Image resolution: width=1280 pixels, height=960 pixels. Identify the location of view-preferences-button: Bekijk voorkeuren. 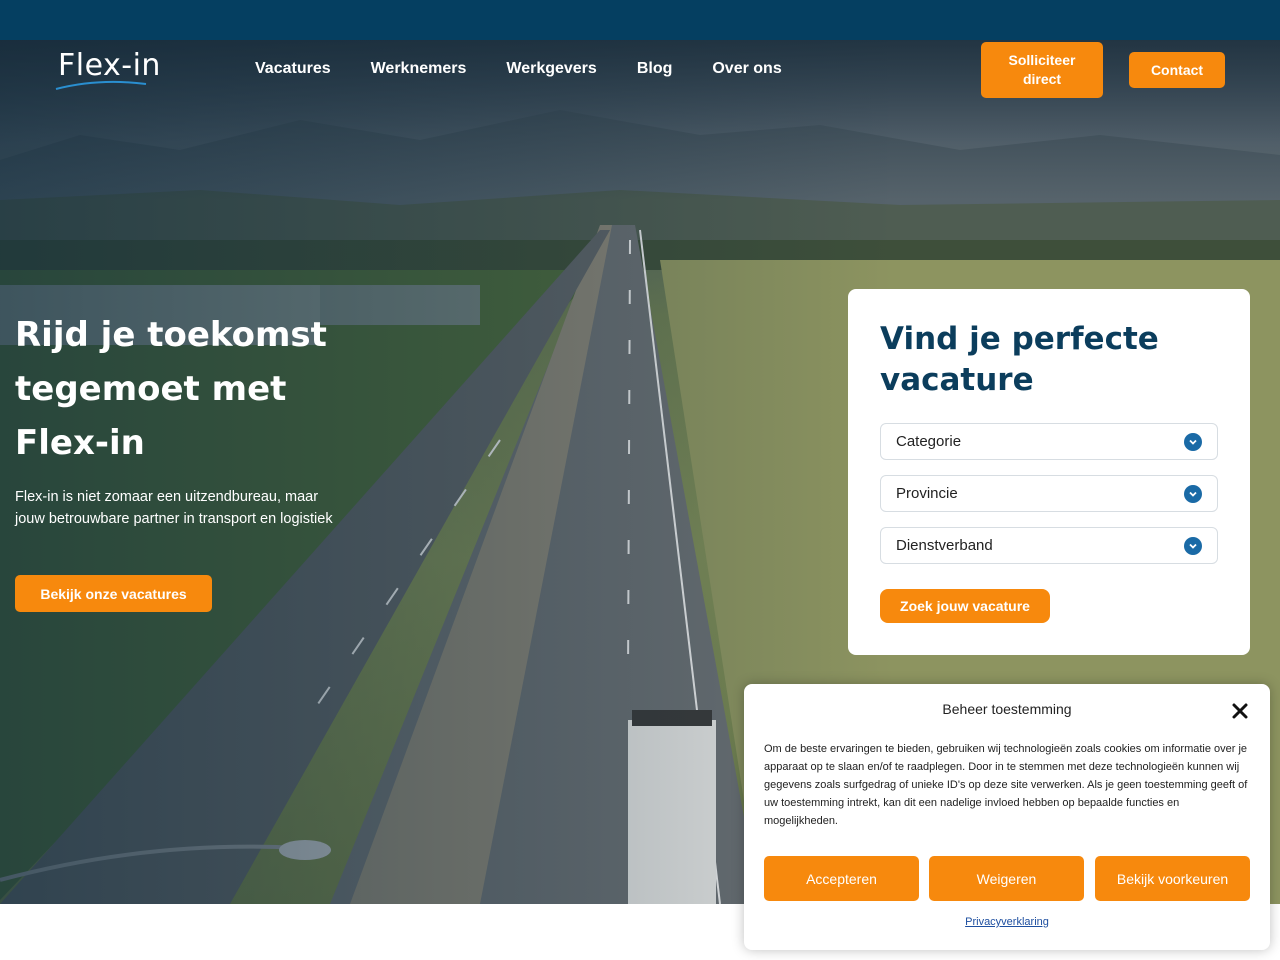
(1172, 878).